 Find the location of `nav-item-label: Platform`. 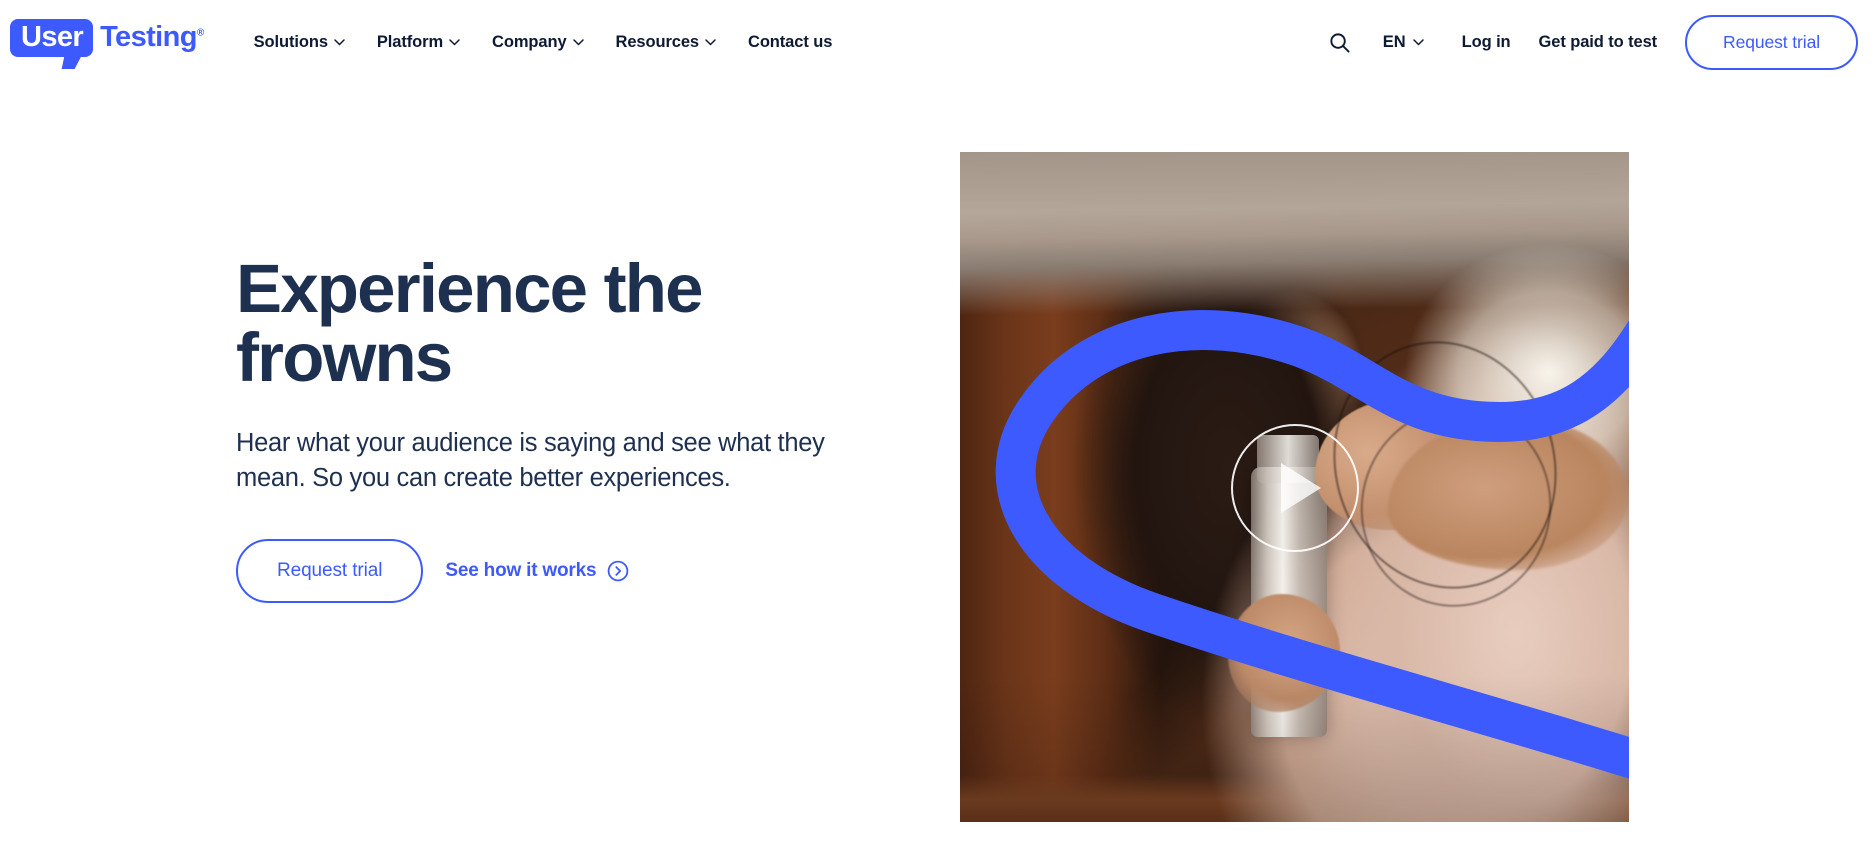

nav-item-label: Platform is located at coordinates (410, 41).